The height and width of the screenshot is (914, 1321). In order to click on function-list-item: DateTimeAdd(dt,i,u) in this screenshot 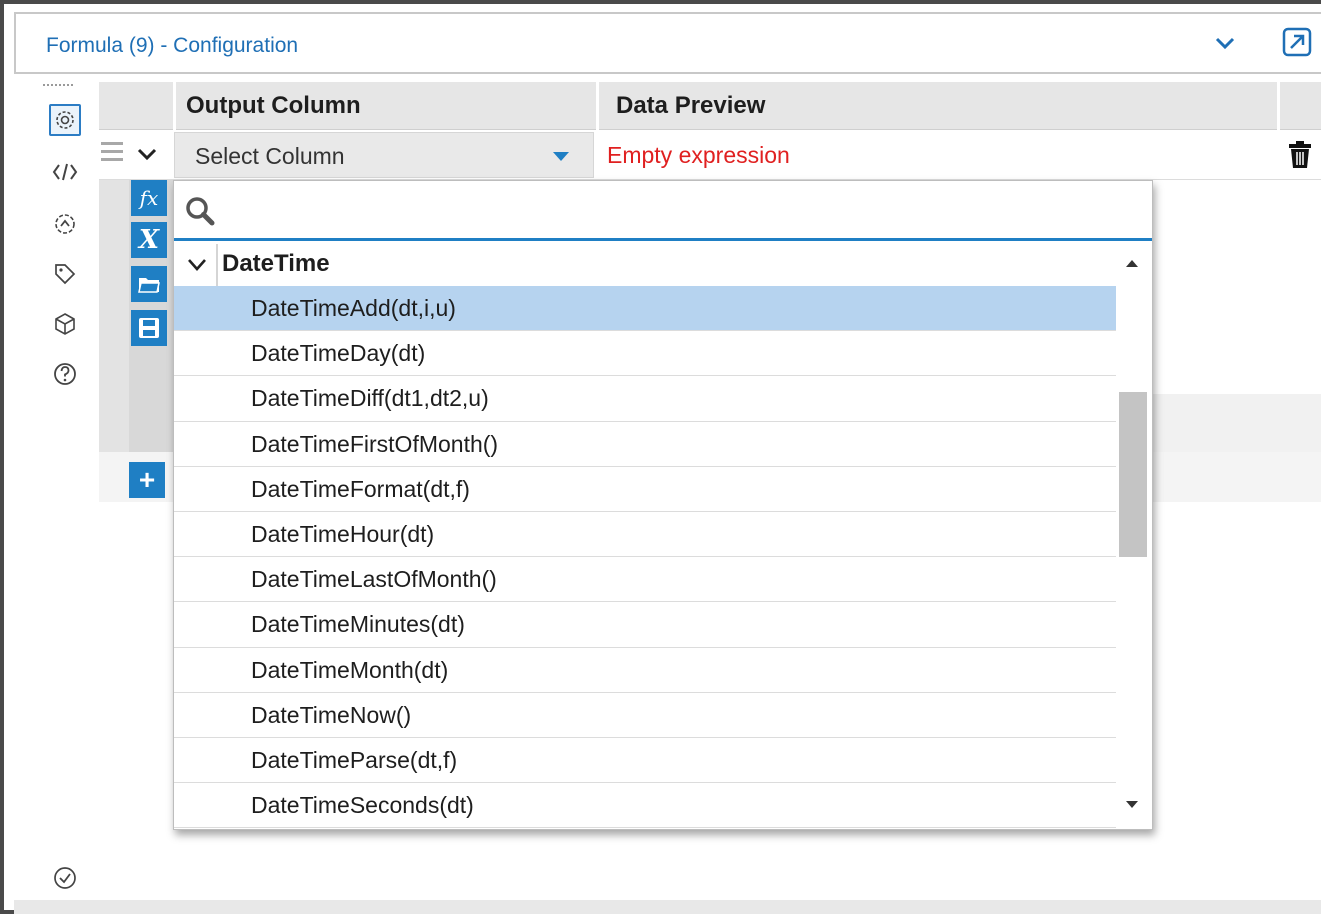, I will do `click(645, 309)`.